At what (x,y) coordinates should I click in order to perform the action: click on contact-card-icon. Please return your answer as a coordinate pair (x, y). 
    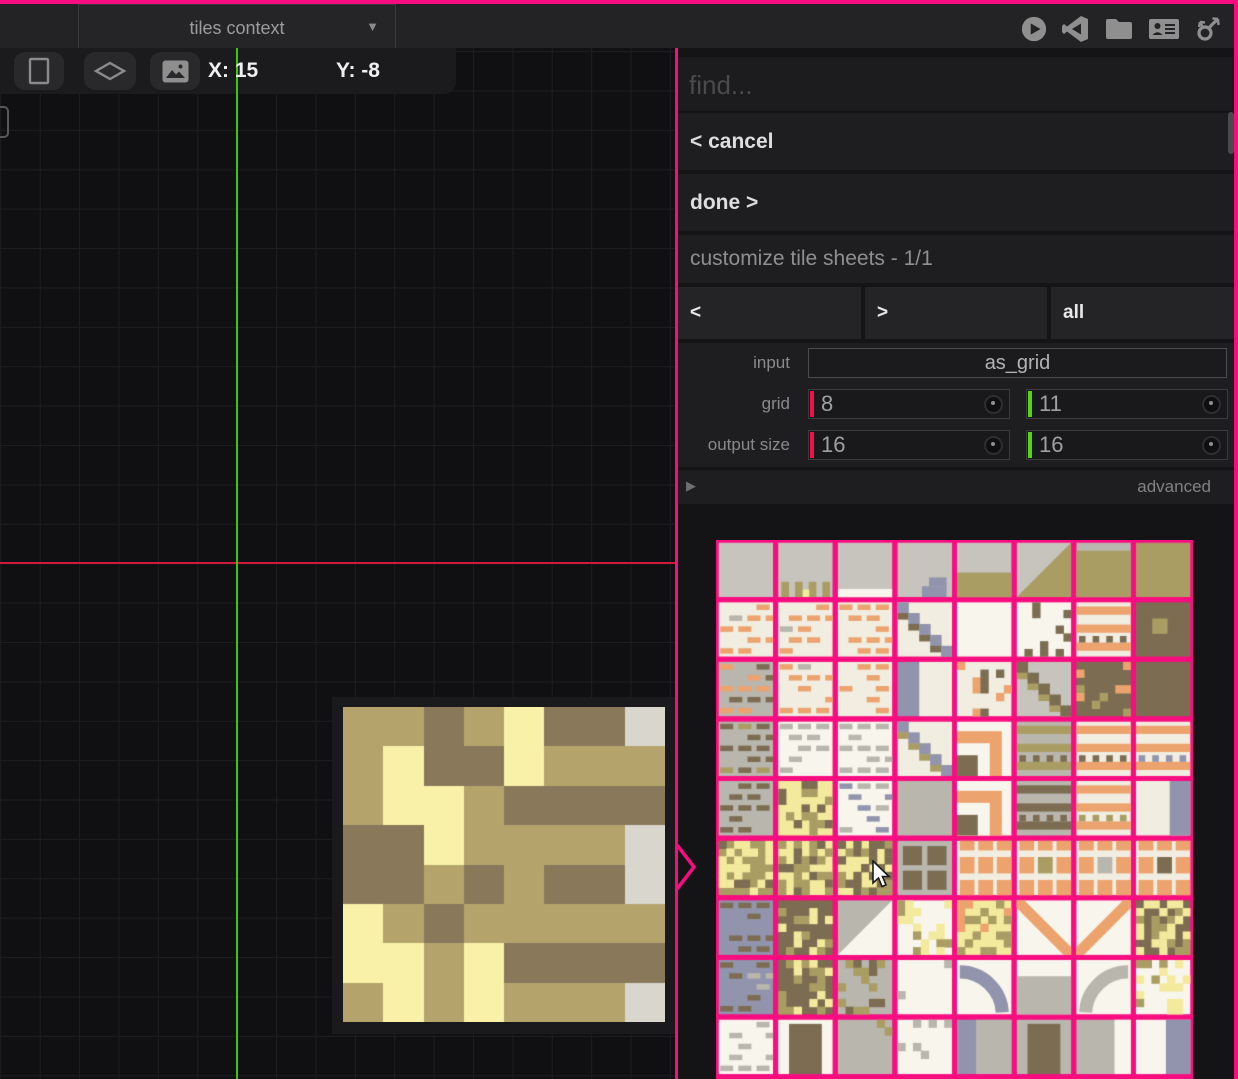
    Looking at the image, I should click on (1164, 29).